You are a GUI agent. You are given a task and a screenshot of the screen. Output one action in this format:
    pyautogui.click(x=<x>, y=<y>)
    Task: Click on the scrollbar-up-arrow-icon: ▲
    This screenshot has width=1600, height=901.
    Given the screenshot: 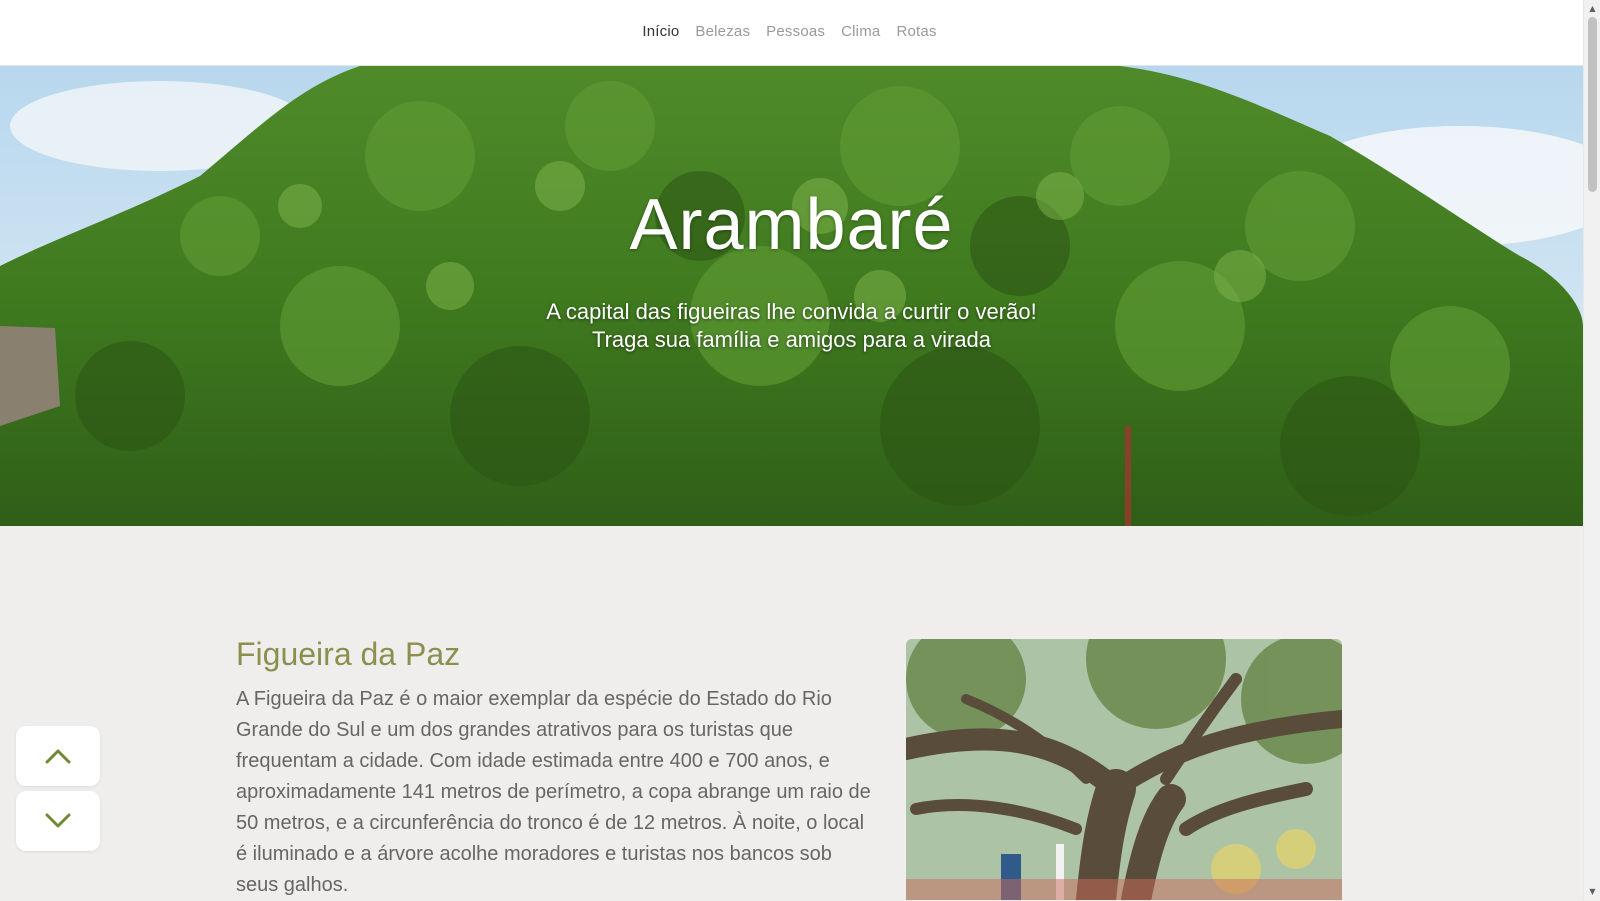 What is the action you would take?
    pyautogui.click(x=1592, y=8)
    